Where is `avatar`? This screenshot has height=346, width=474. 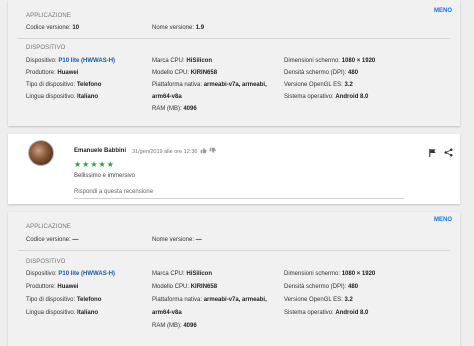 avatar is located at coordinates (41, 153).